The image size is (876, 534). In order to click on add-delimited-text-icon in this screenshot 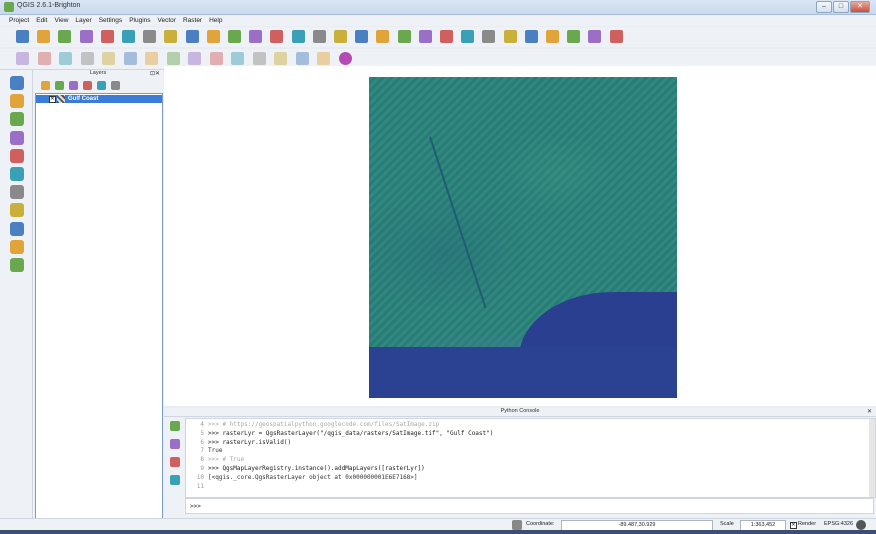, I will do `click(17, 246)`.